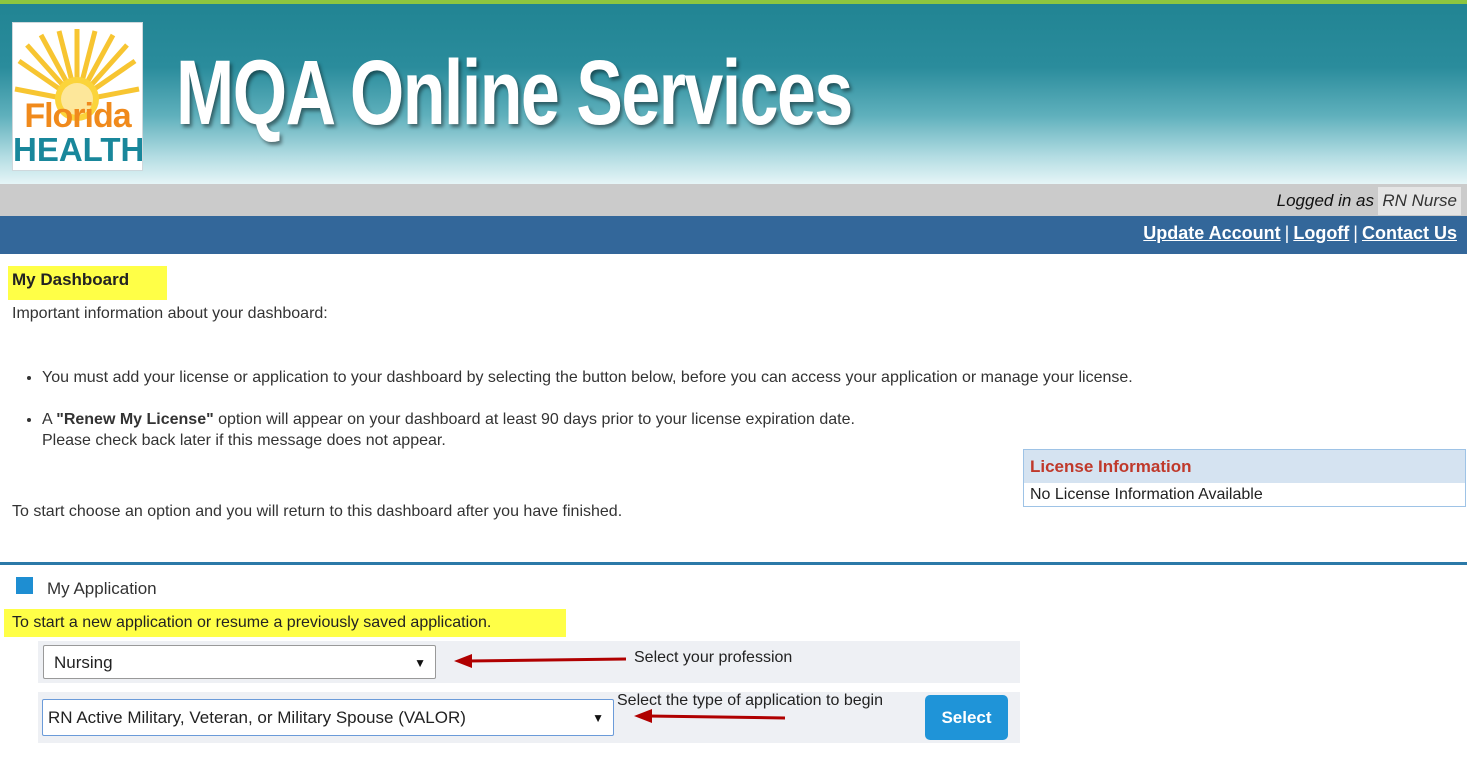 The width and height of the screenshot is (1467, 757). I want to click on select-button: Select, so click(966, 717).